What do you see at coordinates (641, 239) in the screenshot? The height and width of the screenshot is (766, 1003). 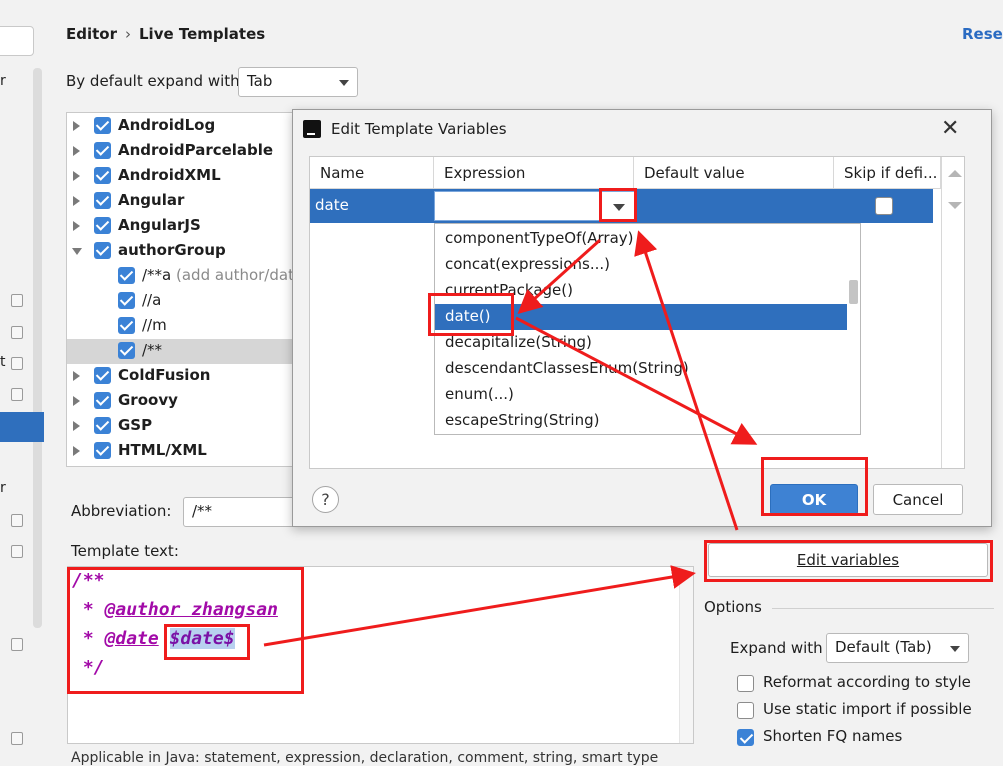 I see `list-item: componentTypeOf(Array)` at bounding box center [641, 239].